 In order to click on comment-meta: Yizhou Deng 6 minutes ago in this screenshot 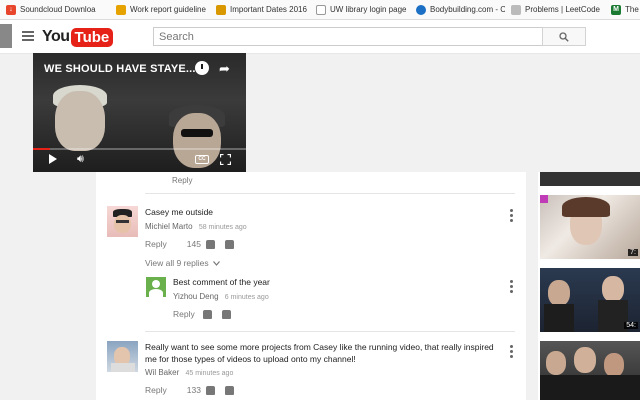, I will do `click(221, 296)`.